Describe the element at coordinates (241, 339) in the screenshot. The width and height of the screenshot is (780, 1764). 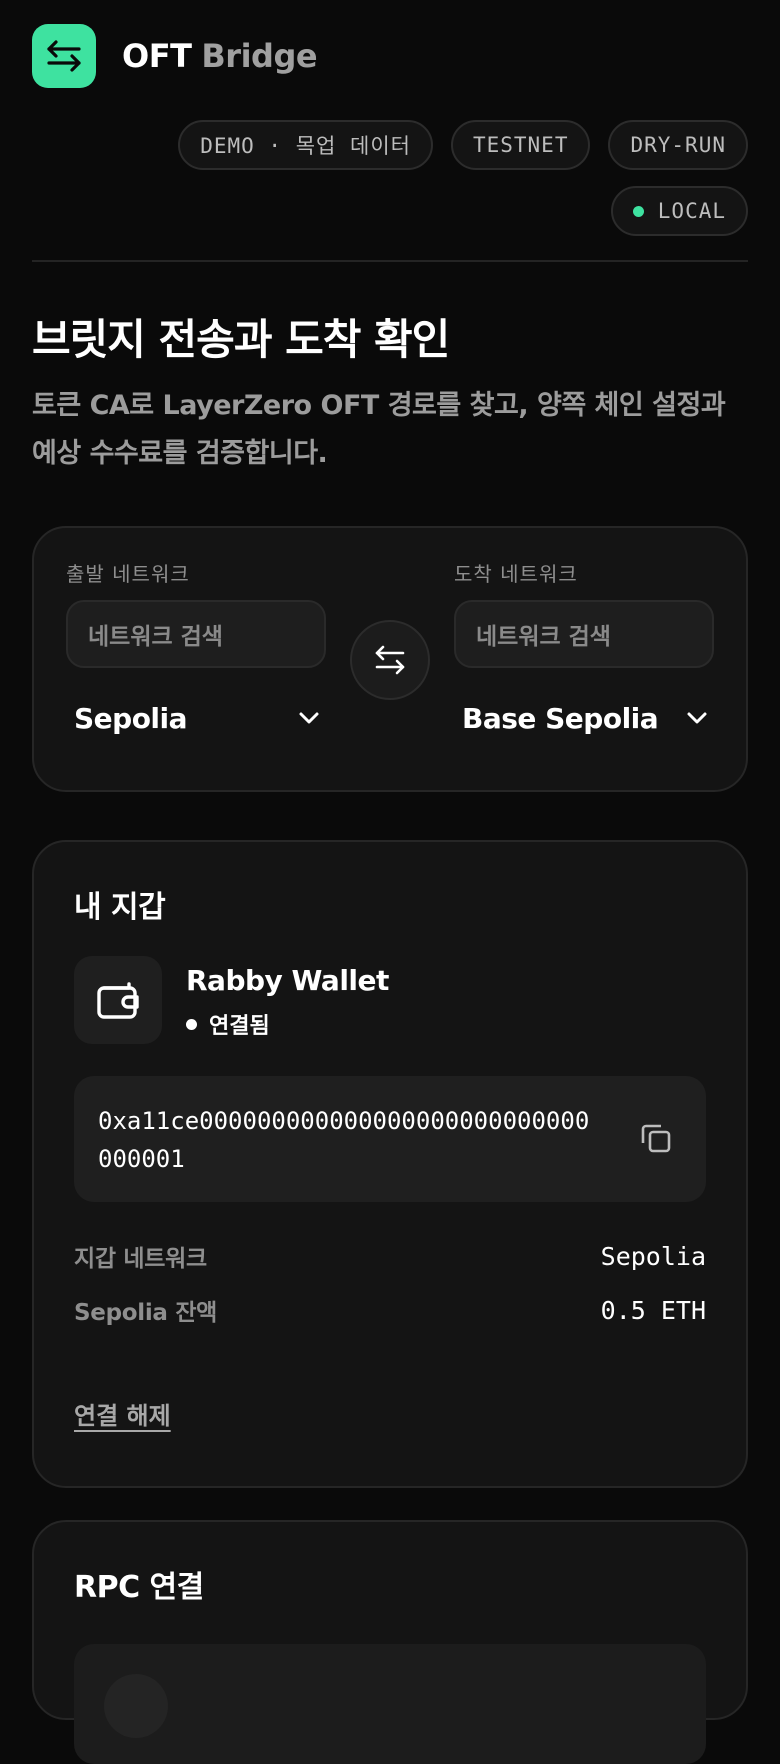
I see `page-title: 브릿지 전송과 도착 확인` at that location.